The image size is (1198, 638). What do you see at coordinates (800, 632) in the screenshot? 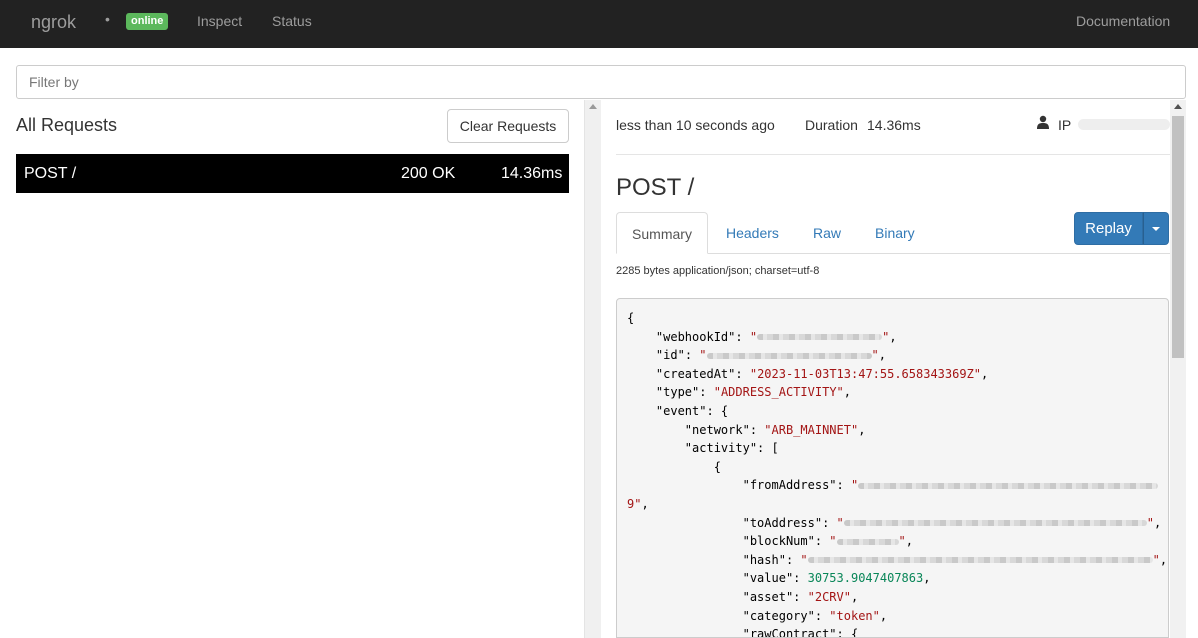
I see `code-line: "rawContract": {` at bounding box center [800, 632].